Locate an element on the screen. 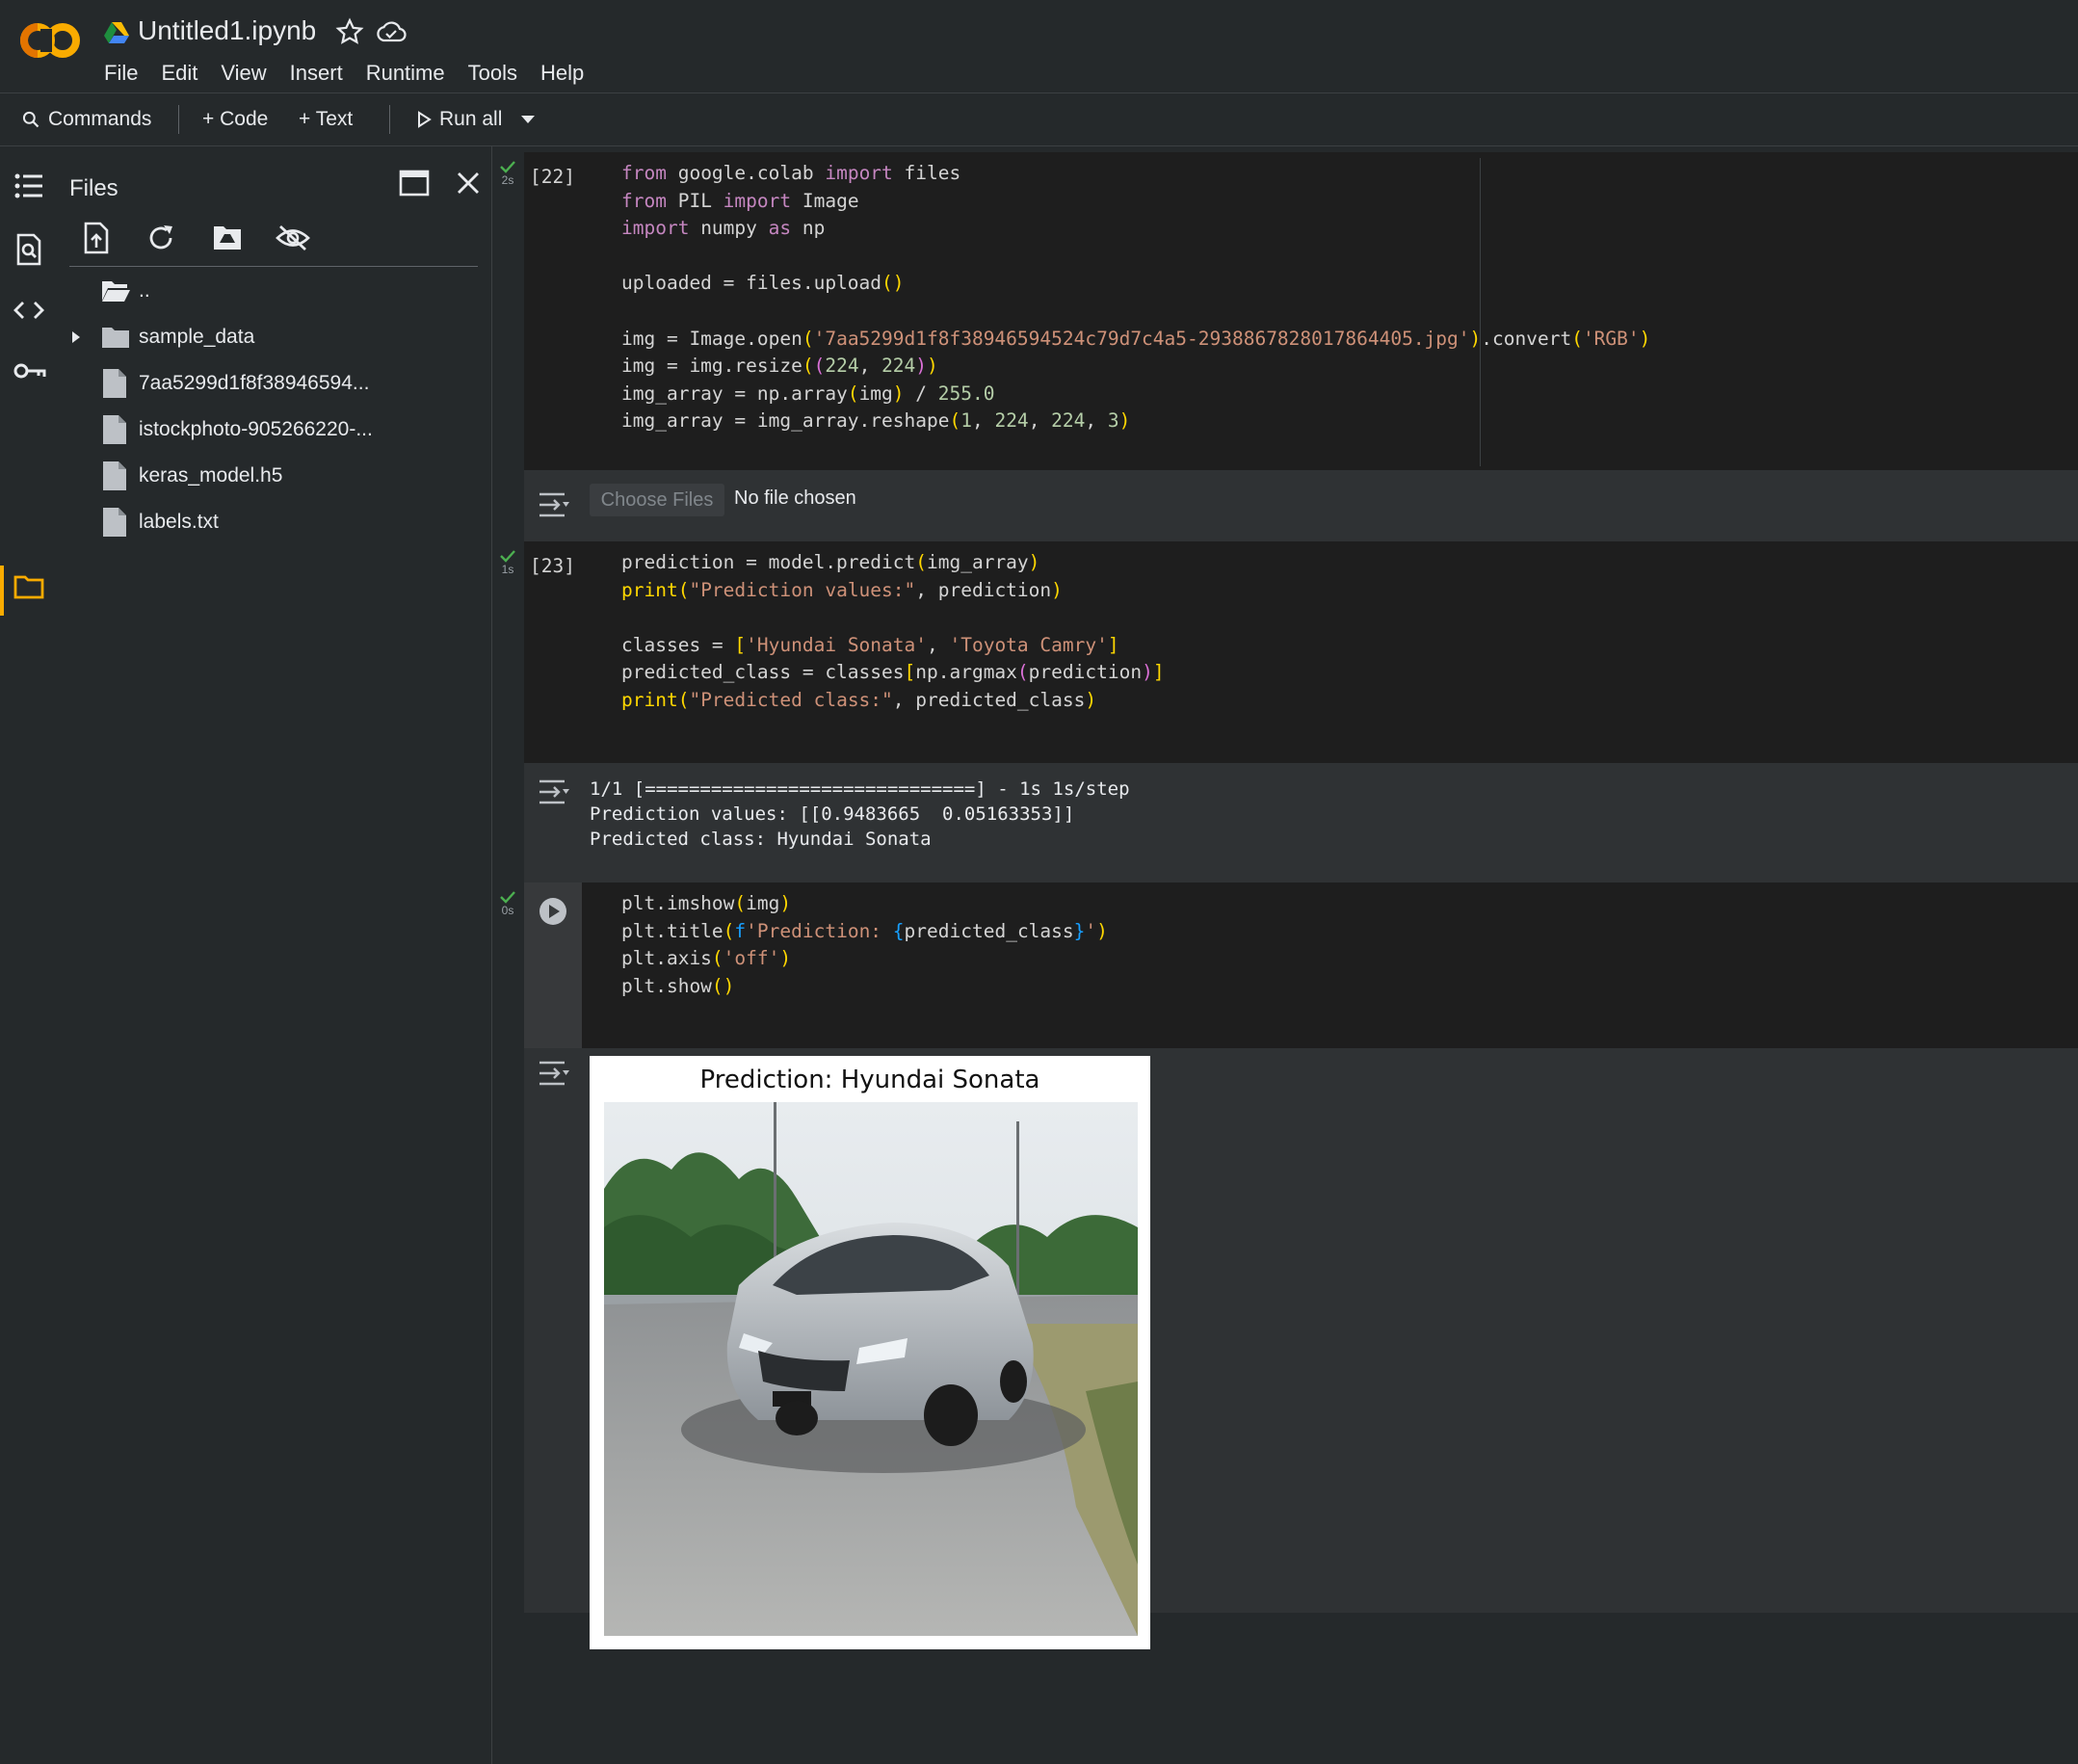 The height and width of the screenshot is (1764, 2078). choose-files-button: Choose Files is located at coordinates (657, 500).